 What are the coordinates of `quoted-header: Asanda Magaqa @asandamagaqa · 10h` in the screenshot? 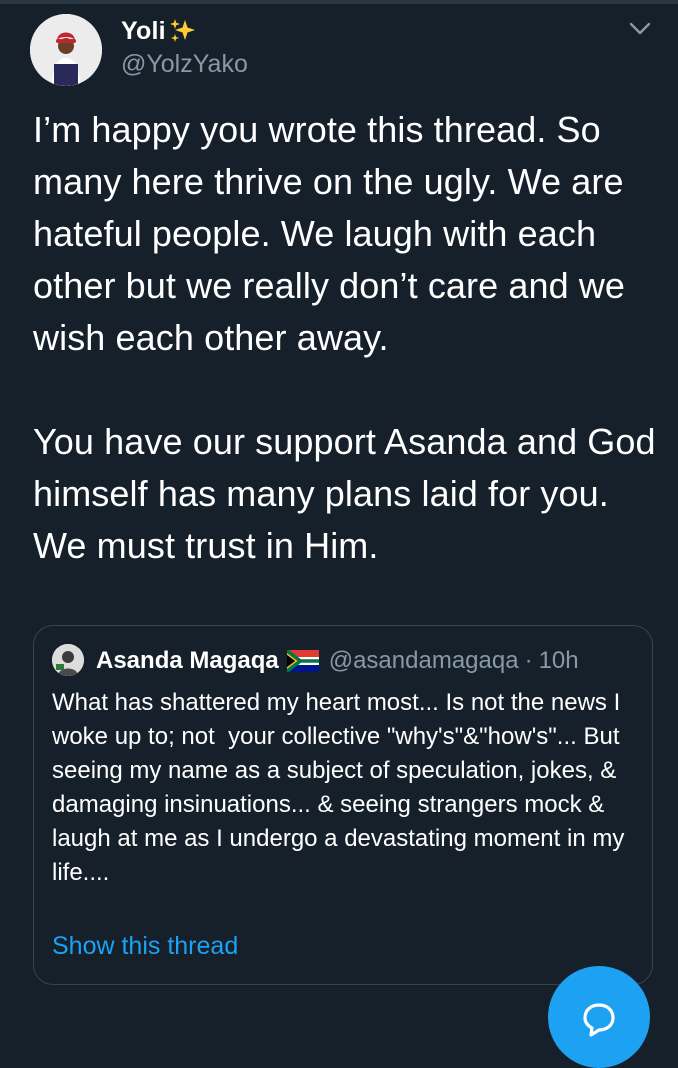 It's located at (337, 661).